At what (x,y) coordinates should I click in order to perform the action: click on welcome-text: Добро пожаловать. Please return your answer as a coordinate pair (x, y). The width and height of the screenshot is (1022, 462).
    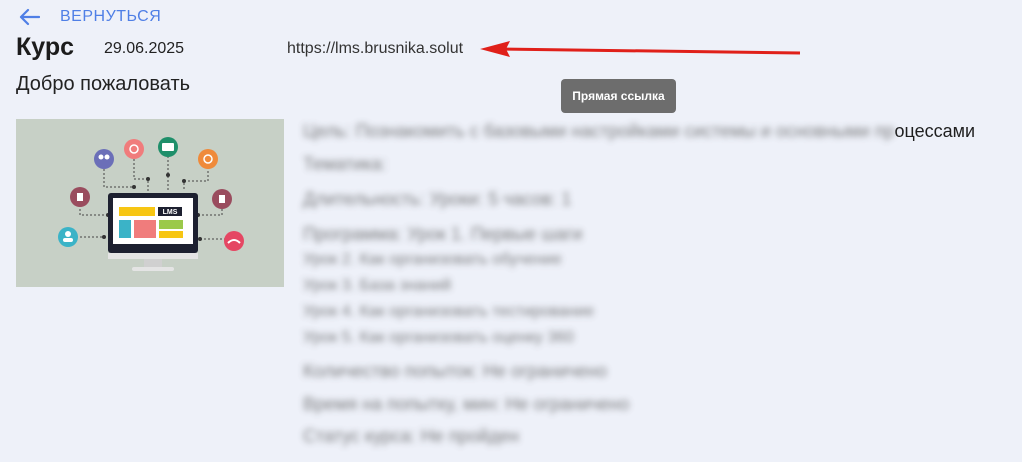
    Looking at the image, I should click on (103, 84).